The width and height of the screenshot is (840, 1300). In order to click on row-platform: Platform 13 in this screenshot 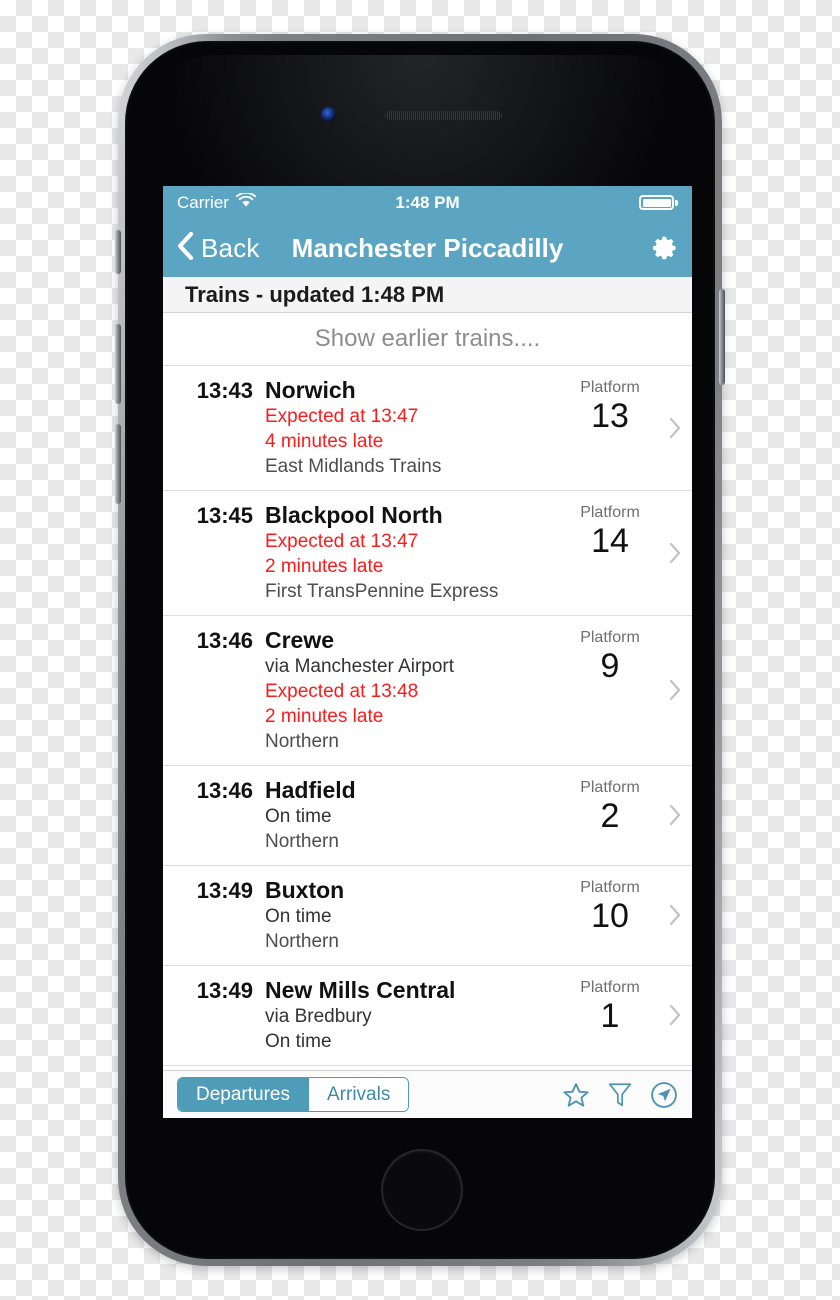, I will do `click(610, 405)`.